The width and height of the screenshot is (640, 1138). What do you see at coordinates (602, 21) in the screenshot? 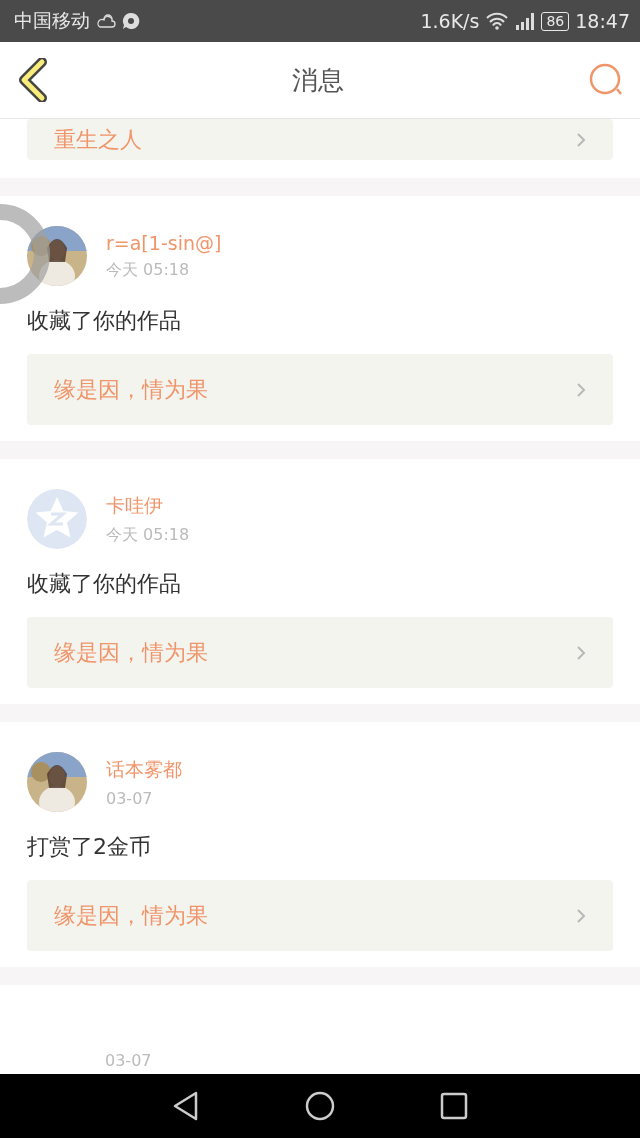
I see `clock: 18:47` at bounding box center [602, 21].